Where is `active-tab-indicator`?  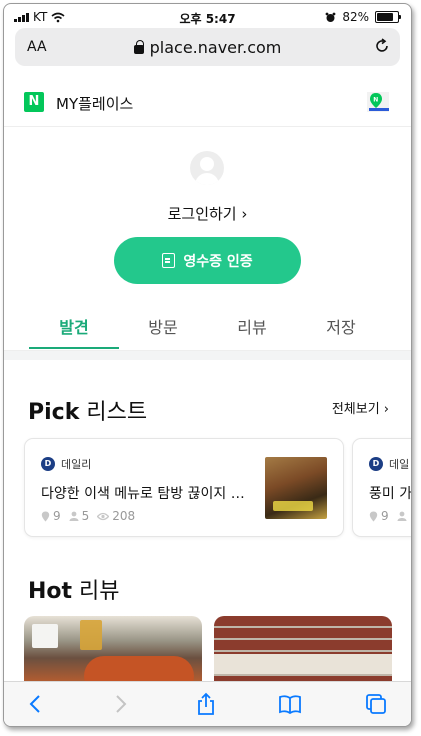
active-tab-indicator is located at coordinates (74, 348).